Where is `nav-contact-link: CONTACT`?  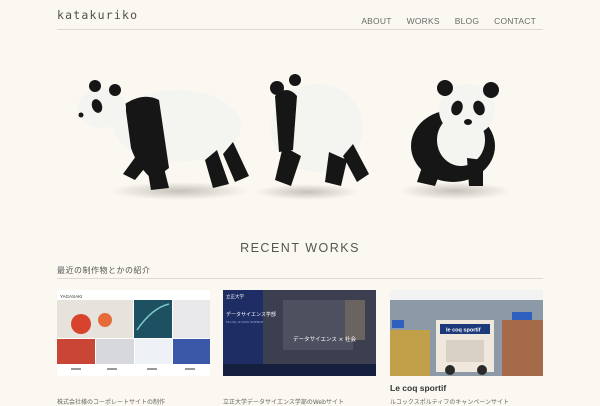 nav-contact-link: CONTACT is located at coordinates (515, 21).